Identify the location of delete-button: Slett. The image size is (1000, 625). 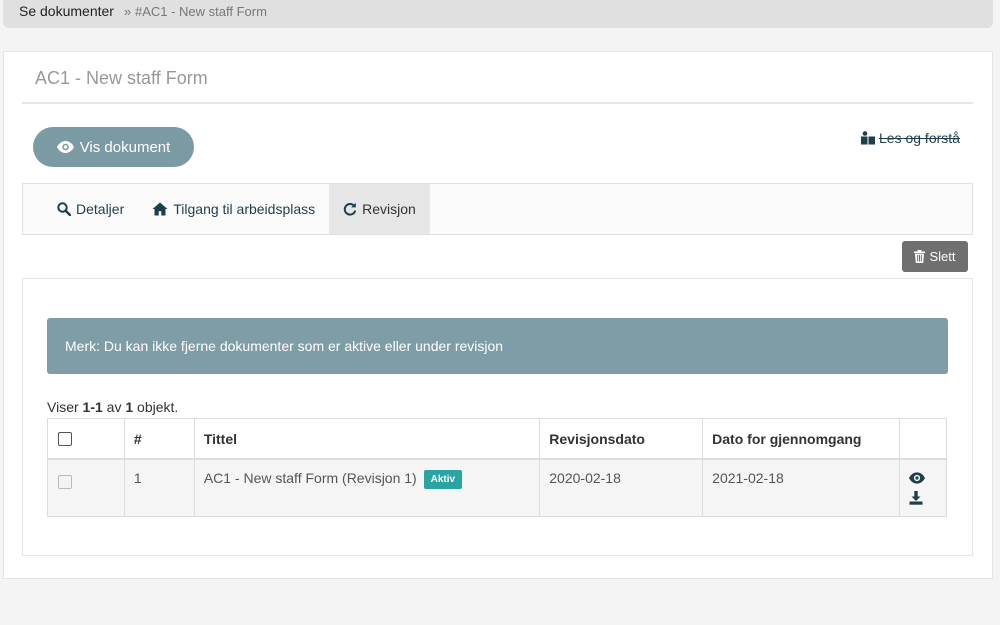
(935, 256).